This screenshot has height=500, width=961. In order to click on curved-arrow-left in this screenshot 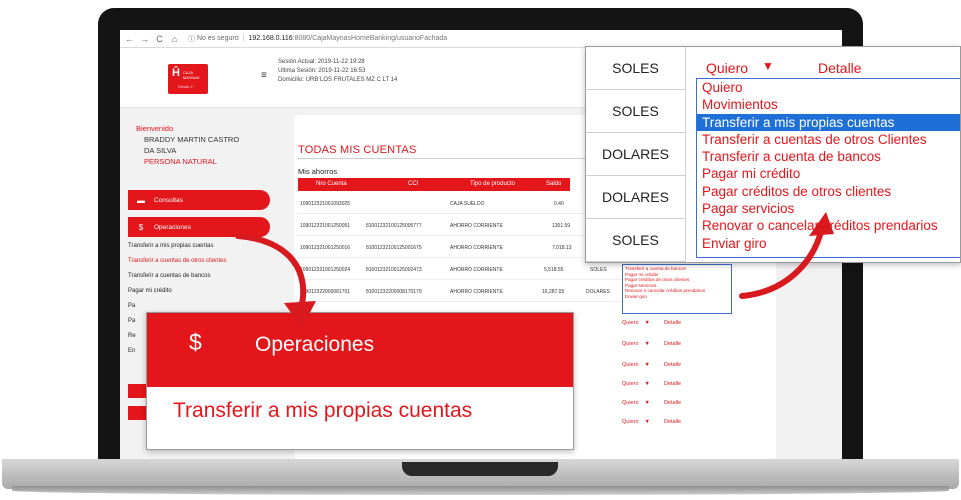, I will do `click(271, 274)`.